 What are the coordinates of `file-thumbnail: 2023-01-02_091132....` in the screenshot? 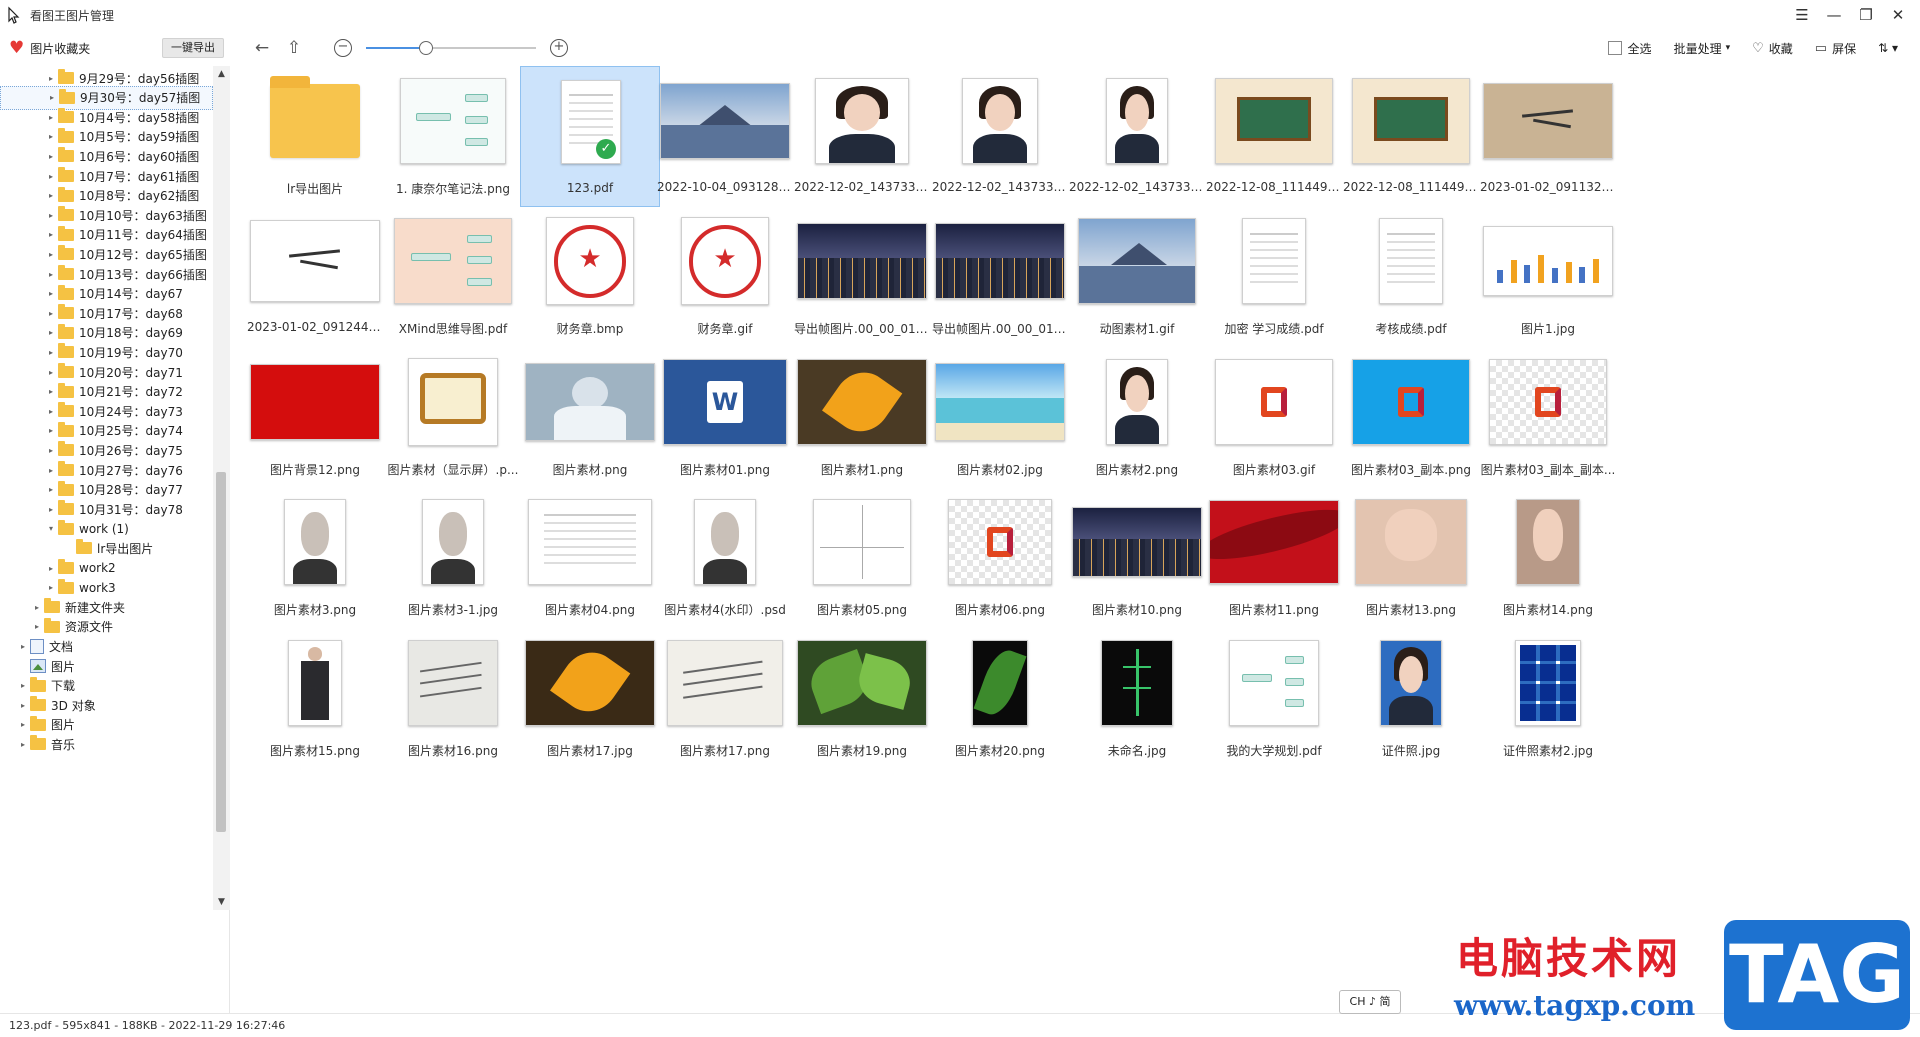 It's located at (1548, 136).